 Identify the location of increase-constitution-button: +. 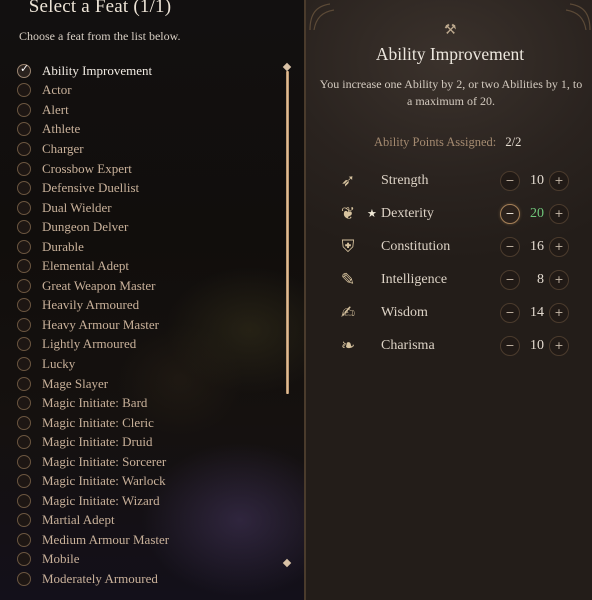
(559, 246).